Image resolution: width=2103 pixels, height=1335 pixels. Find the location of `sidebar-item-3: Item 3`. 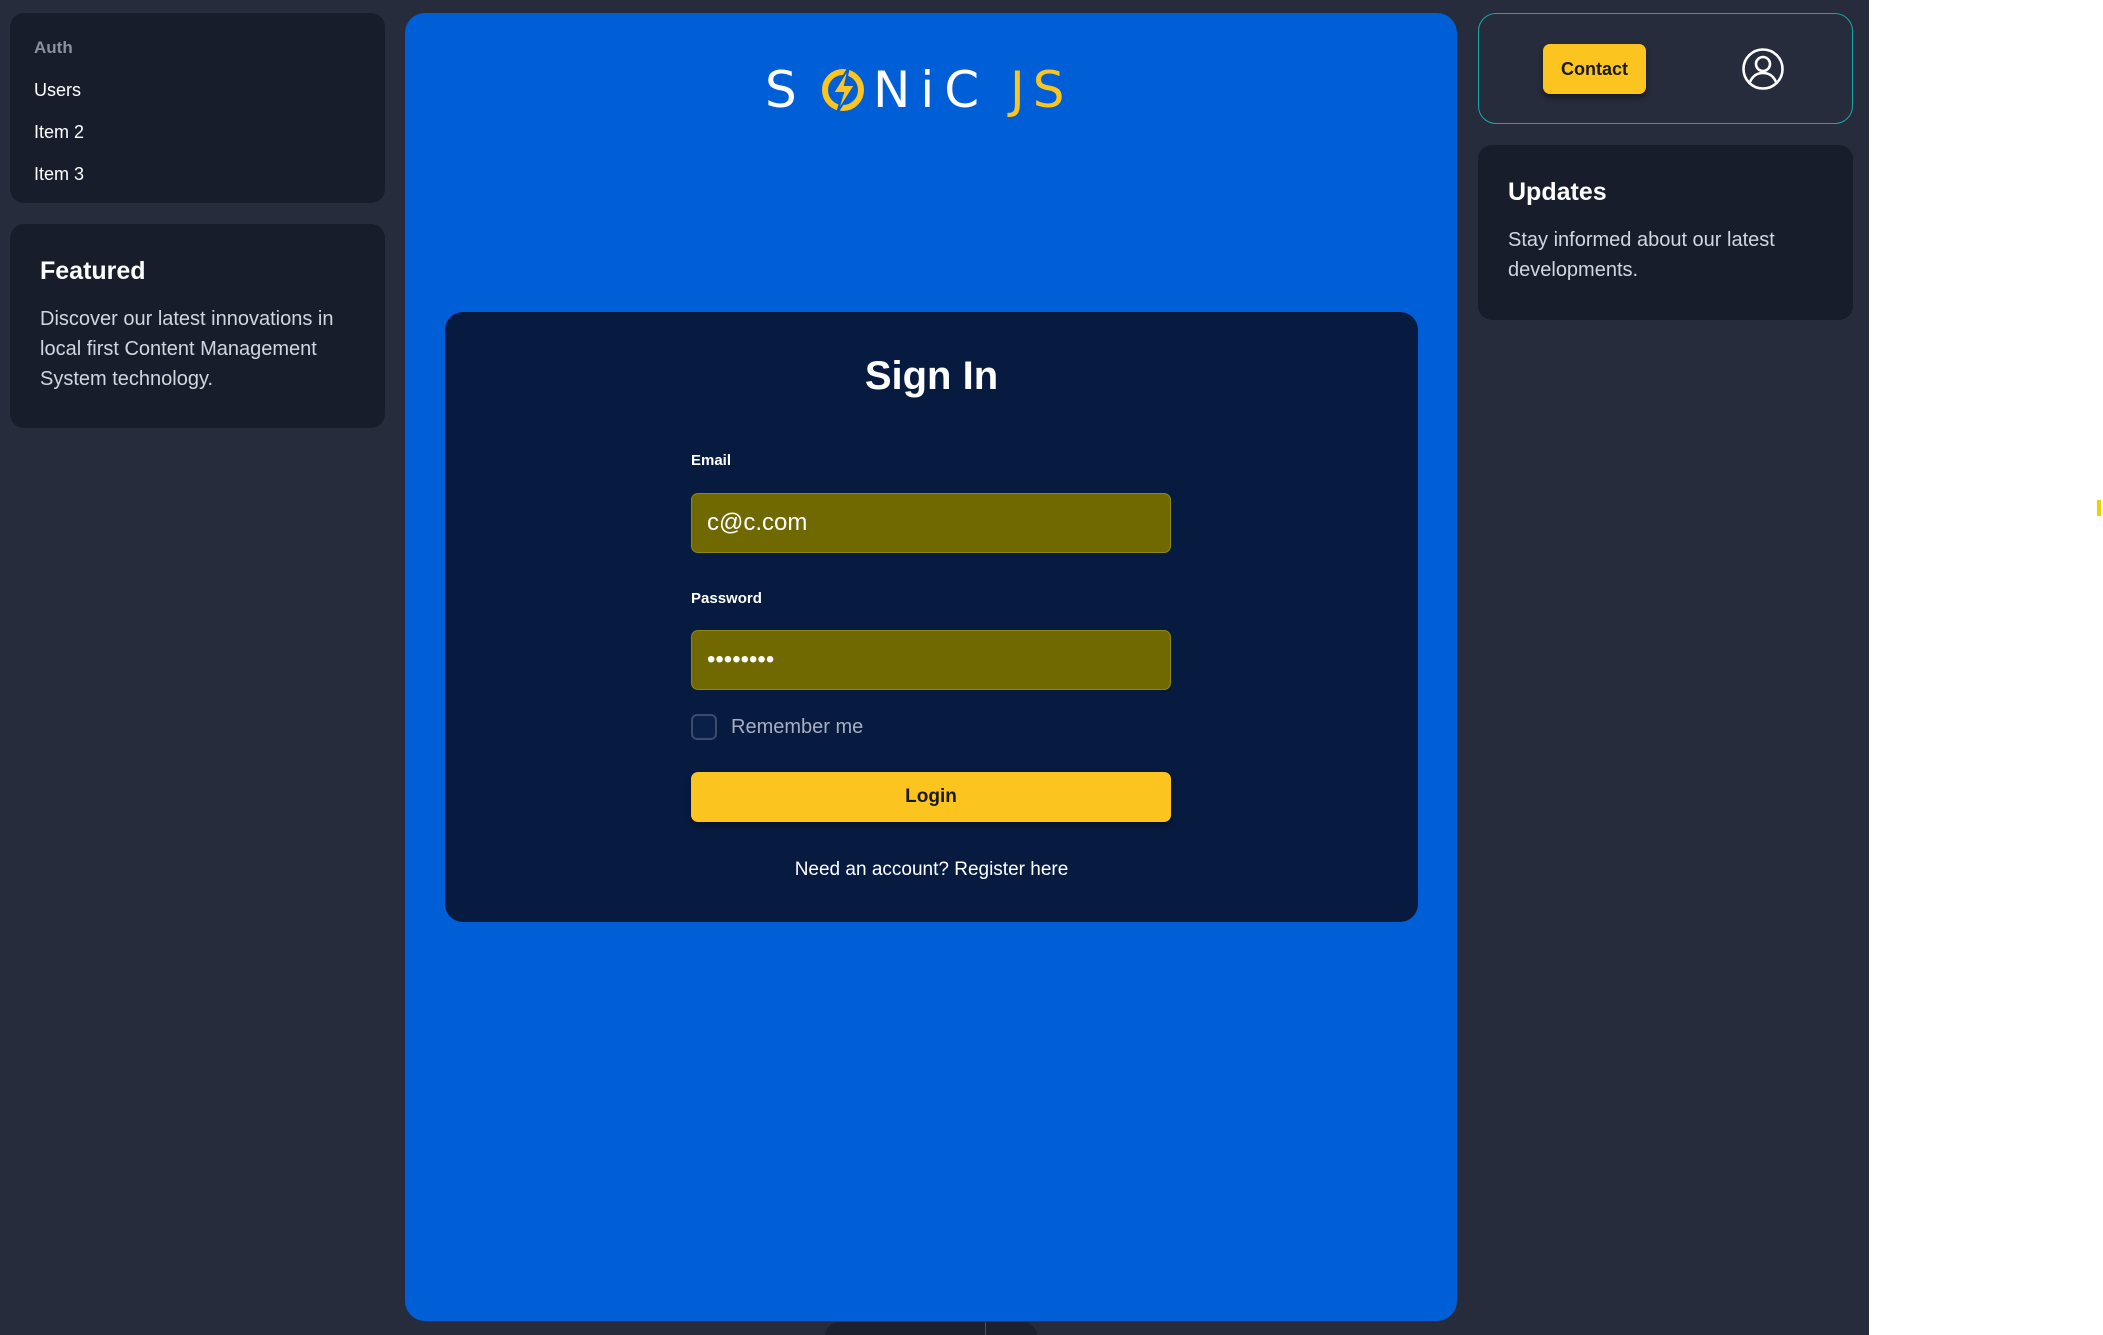

sidebar-item-3: Item 3 is located at coordinates (197, 182).